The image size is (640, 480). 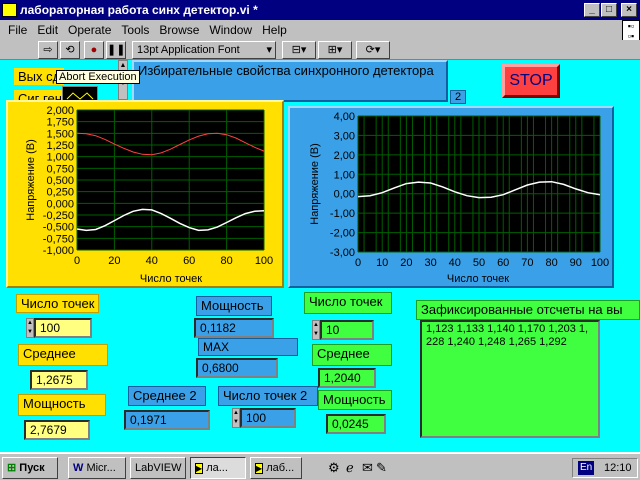 I want to click on left-power-value: 2,7679, so click(x=57, y=430).